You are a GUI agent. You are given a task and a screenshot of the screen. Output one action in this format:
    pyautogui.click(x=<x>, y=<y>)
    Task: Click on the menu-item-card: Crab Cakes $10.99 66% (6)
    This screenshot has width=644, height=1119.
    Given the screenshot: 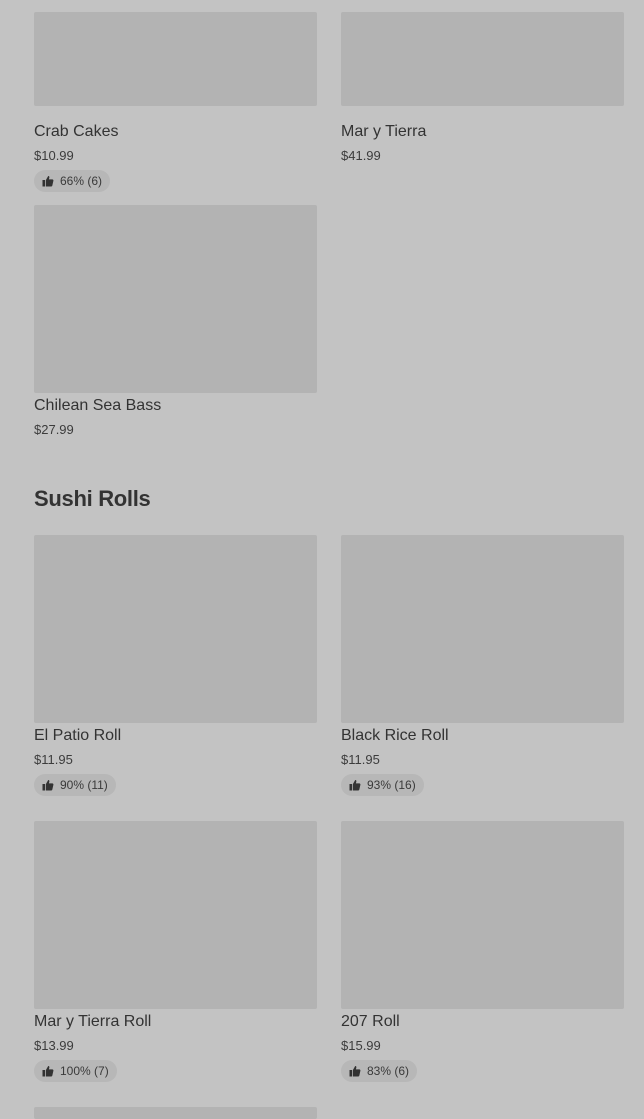 What is the action you would take?
    pyautogui.click(x=175, y=102)
    